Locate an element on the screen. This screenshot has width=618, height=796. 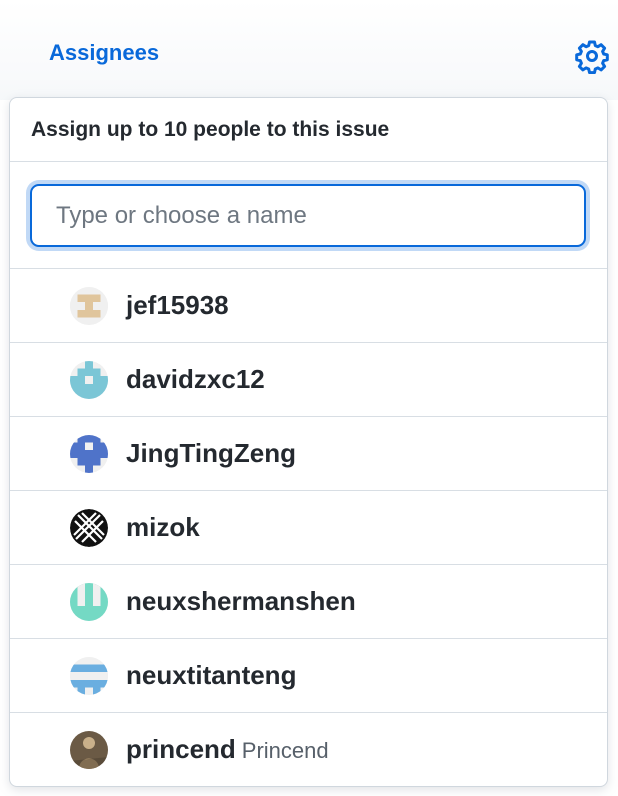
assignee-login: mizok is located at coordinates (163, 527).